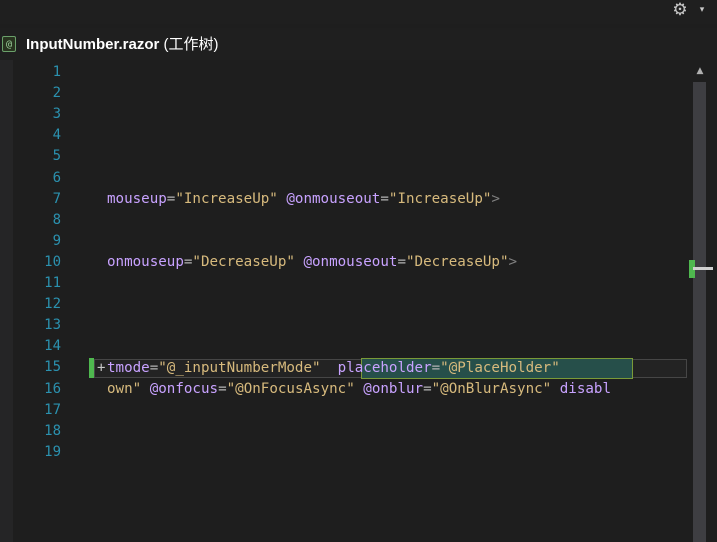 The image size is (717, 542). I want to click on line-number: 17, so click(52, 409).